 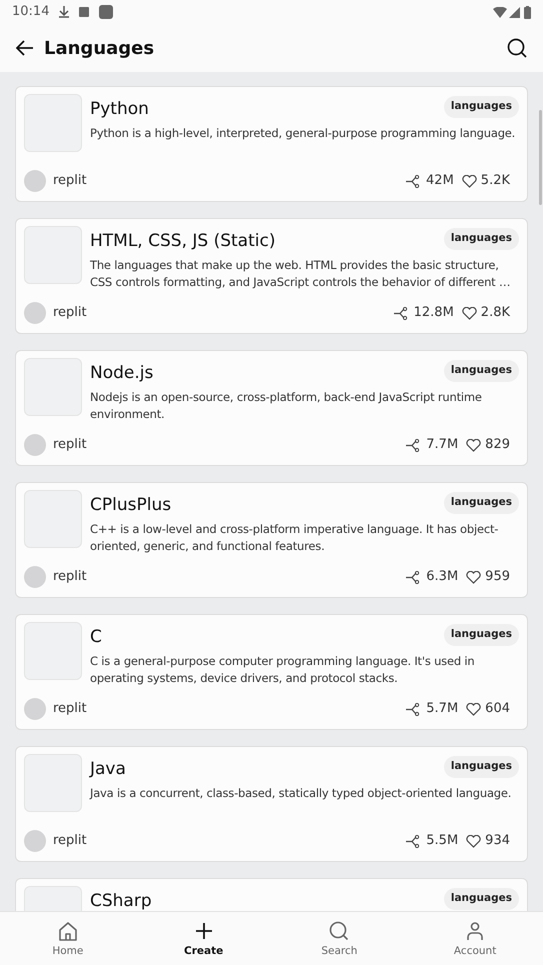 I want to click on template-card: CPlusPlus languages C++ is a low-level and cross-platform imperative language. It has object-oriented, generic, and functional features. replit 6.3M 959, so click(x=271, y=540).